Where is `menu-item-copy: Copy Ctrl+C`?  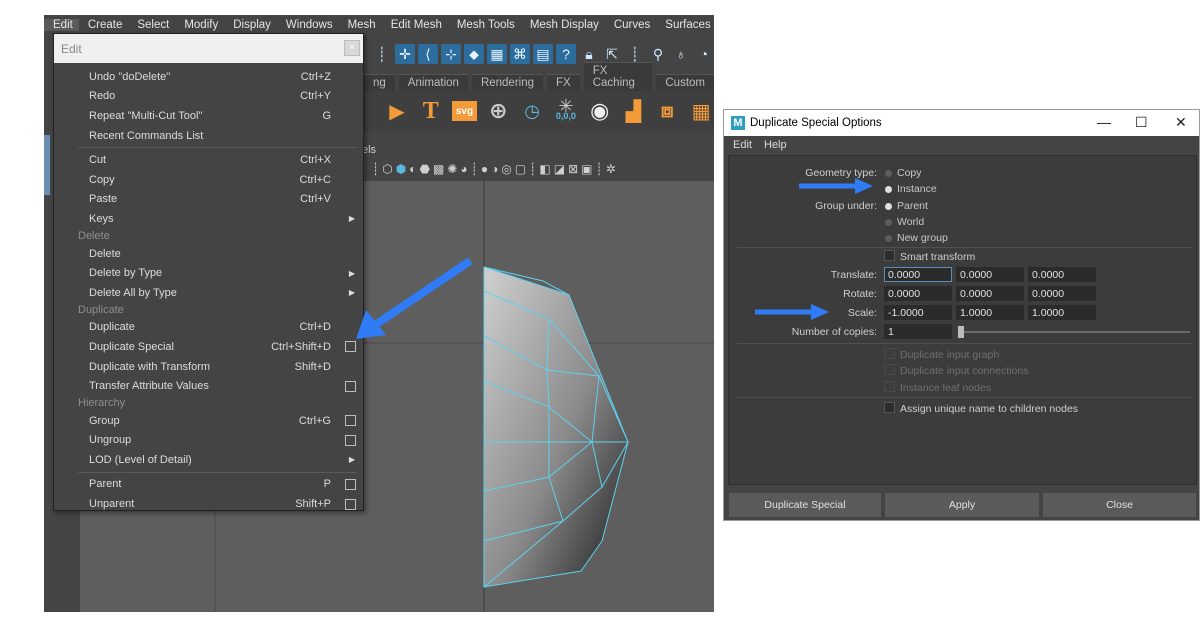
menu-item-copy: Copy Ctrl+C is located at coordinates (208, 180).